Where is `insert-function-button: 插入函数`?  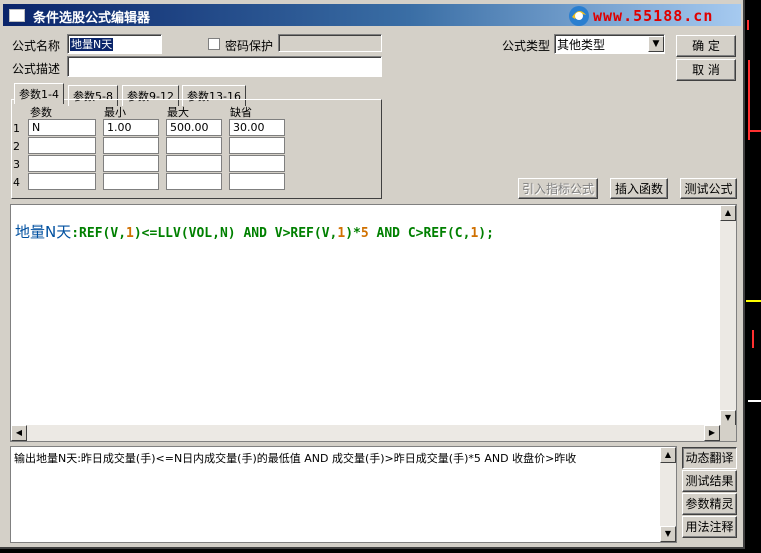 insert-function-button: 插入函数 is located at coordinates (639, 188).